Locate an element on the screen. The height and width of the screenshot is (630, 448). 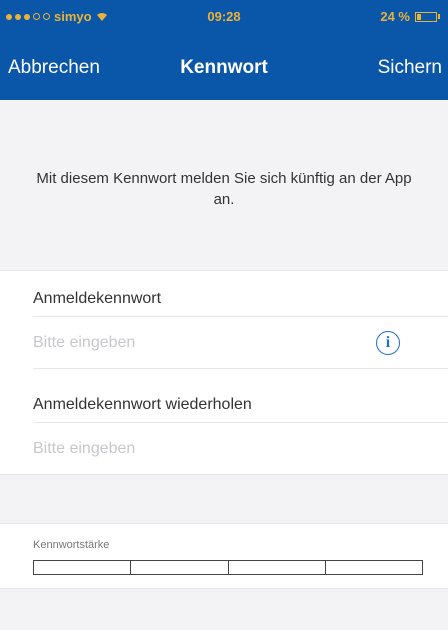
strength-section is located at coordinates (224, 556).